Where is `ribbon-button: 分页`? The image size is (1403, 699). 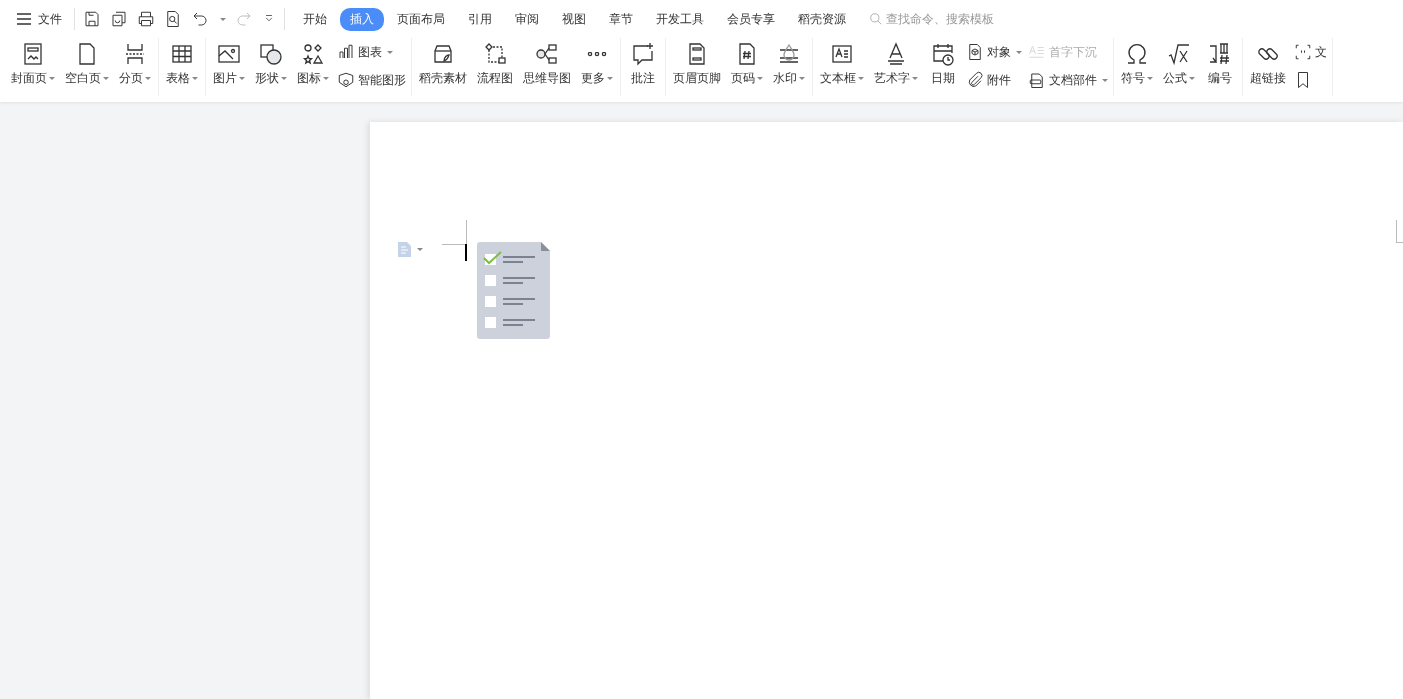 ribbon-button: 分页 is located at coordinates (135, 64).